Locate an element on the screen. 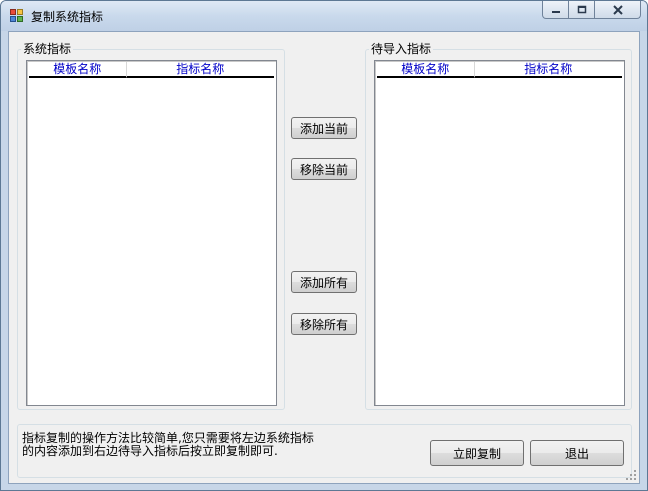 Image resolution: width=648 pixels, height=491 pixels. close-button is located at coordinates (618, 10).